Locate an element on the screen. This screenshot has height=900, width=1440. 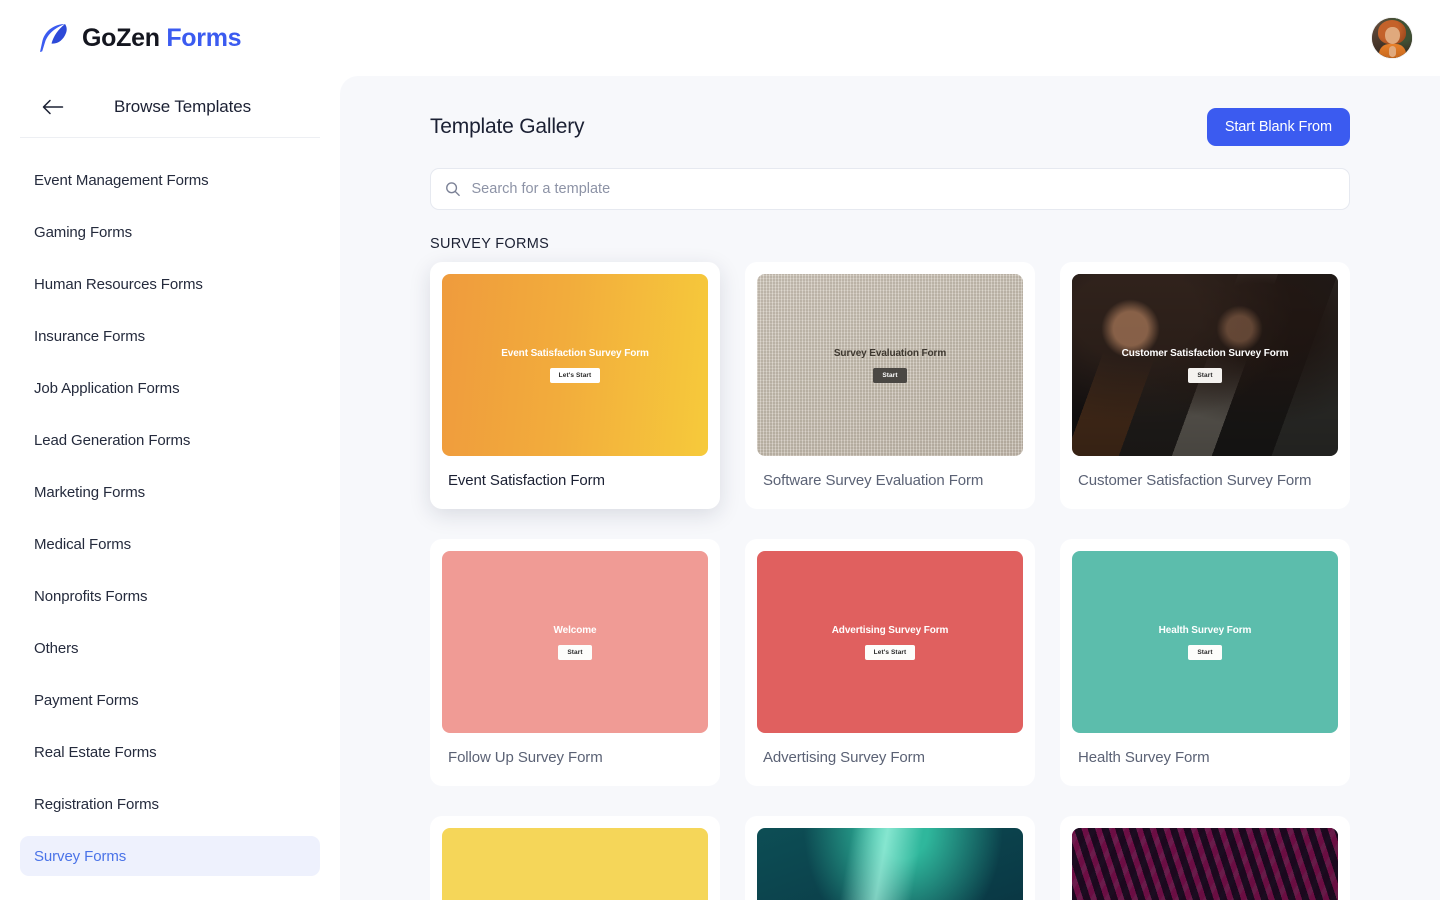
sidebar-item-survey-forms: Survey Forms is located at coordinates (170, 856).